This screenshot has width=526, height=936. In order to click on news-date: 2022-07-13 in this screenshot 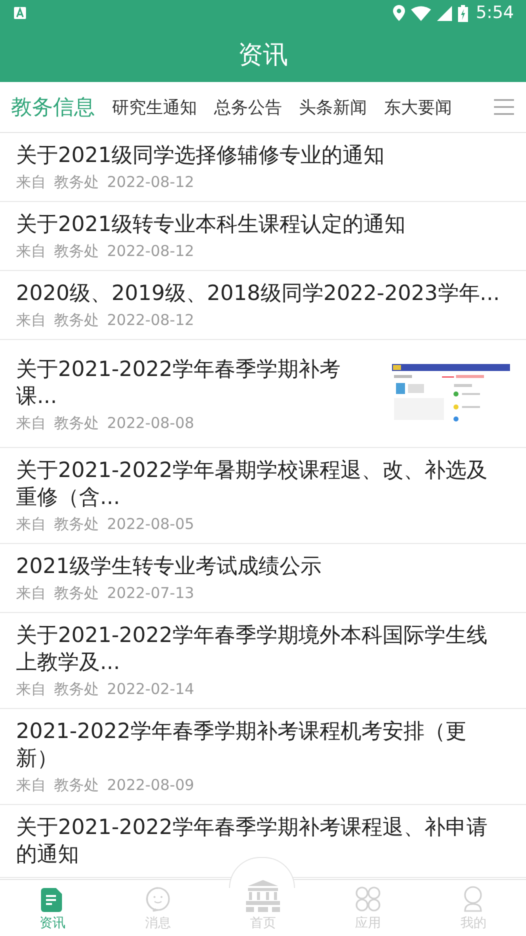, I will do `click(150, 593)`.